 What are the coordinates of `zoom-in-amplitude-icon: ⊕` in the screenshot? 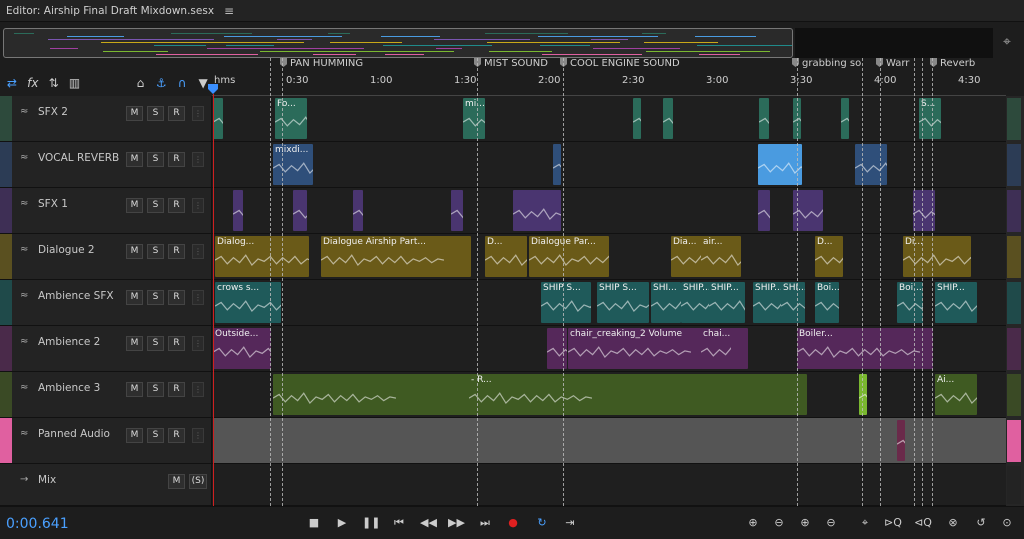 It's located at (753, 523).